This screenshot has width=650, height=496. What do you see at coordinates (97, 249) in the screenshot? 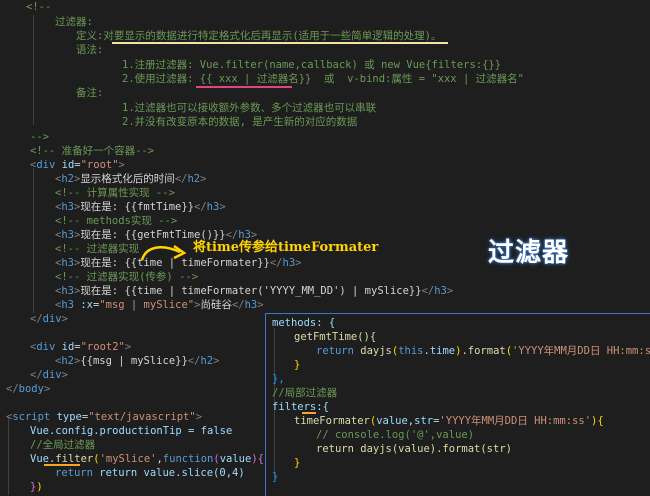
I see `code-line: <!-- 过滤器实现` at bounding box center [97, 249].